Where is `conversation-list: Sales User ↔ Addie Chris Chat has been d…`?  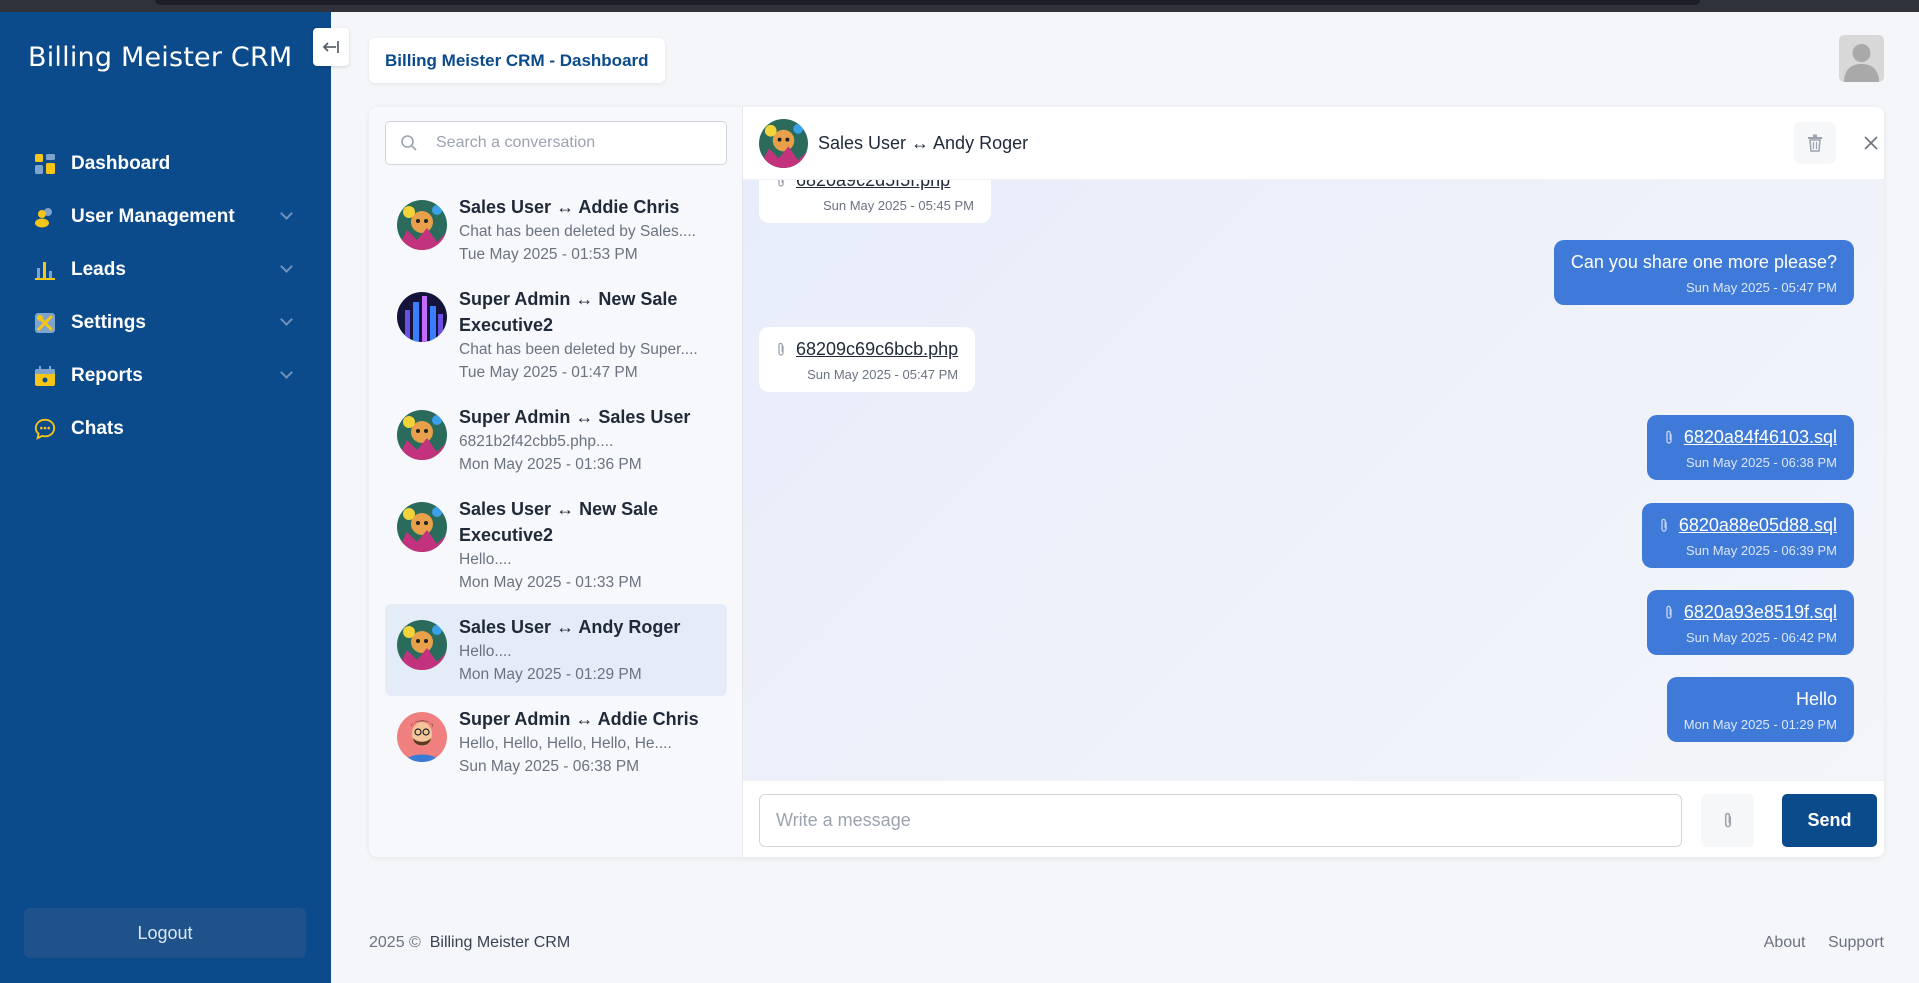 conversation-list: Sales User ↔ Addie Chris Chat has been d… is located at coordinates (556, 486).